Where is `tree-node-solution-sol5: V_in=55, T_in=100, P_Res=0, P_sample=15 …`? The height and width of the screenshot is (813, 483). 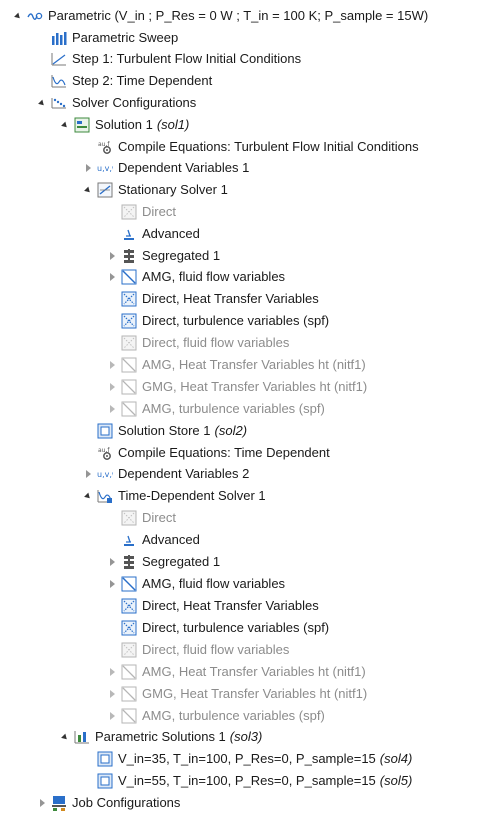 tree-node-solution-sol5: V_in=55, T_in=100, P_Res=0, P_sample=15 … is located at coordinates (283, 780).